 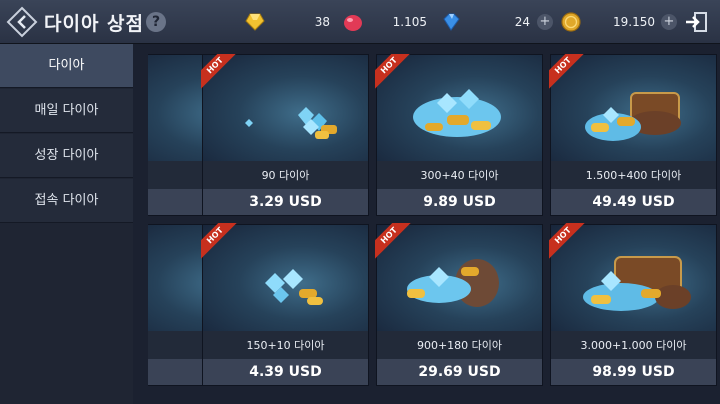 What do you see at coordinates (459, 372) in the screenshot?
I see `price-button: 29.69 USD` at bounding box center [459, 372].